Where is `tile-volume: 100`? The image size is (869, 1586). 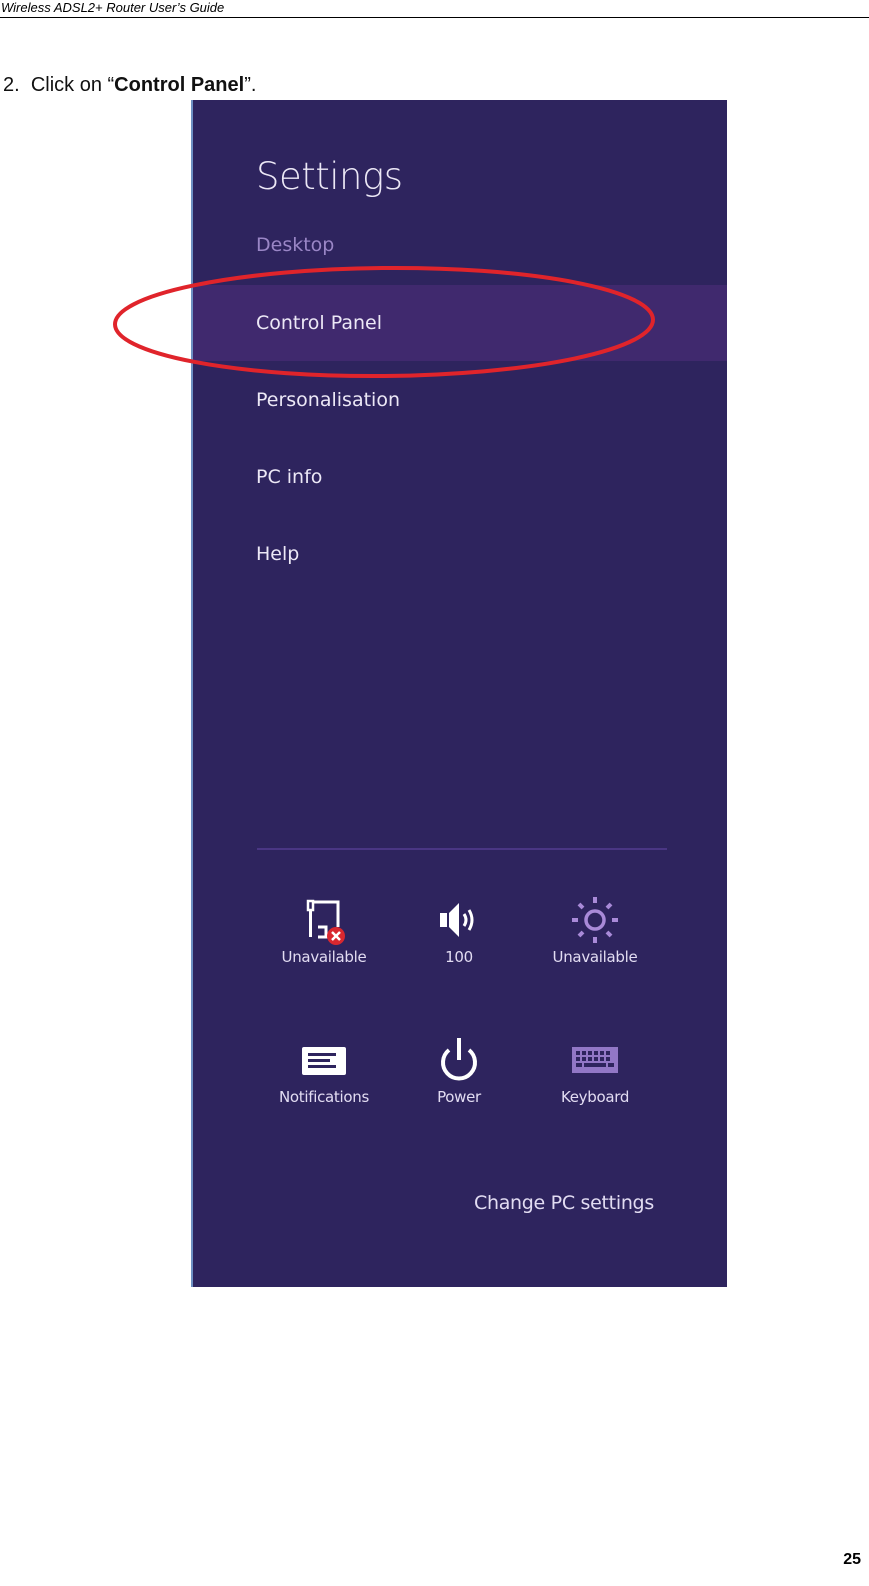
tile-volume: 100 is located at coordinates (459, 942).